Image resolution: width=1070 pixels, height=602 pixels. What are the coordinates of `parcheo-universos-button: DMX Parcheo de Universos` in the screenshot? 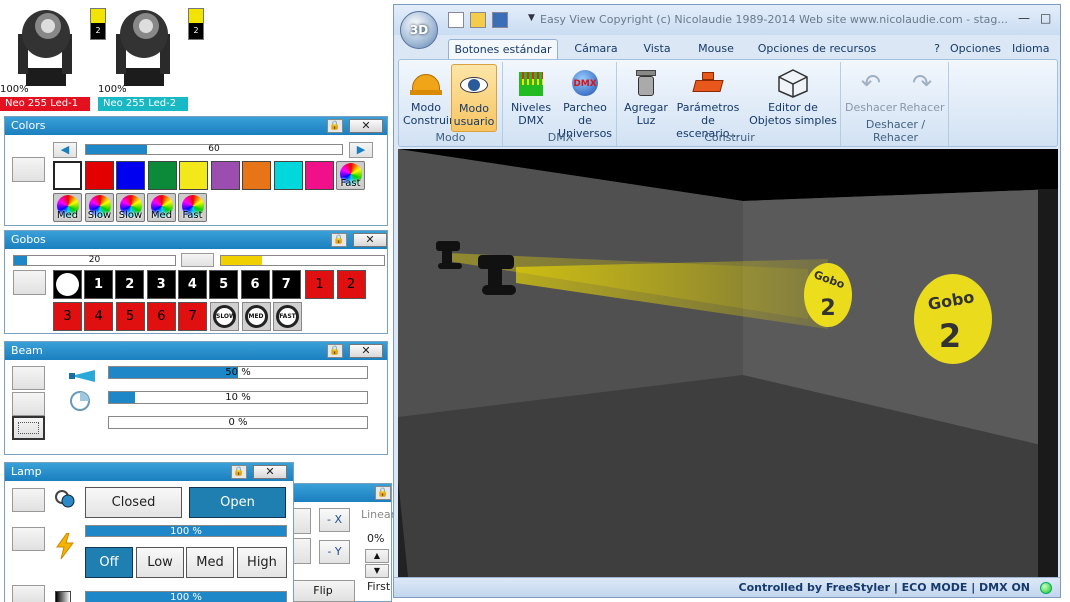 It's located at (585, 102).